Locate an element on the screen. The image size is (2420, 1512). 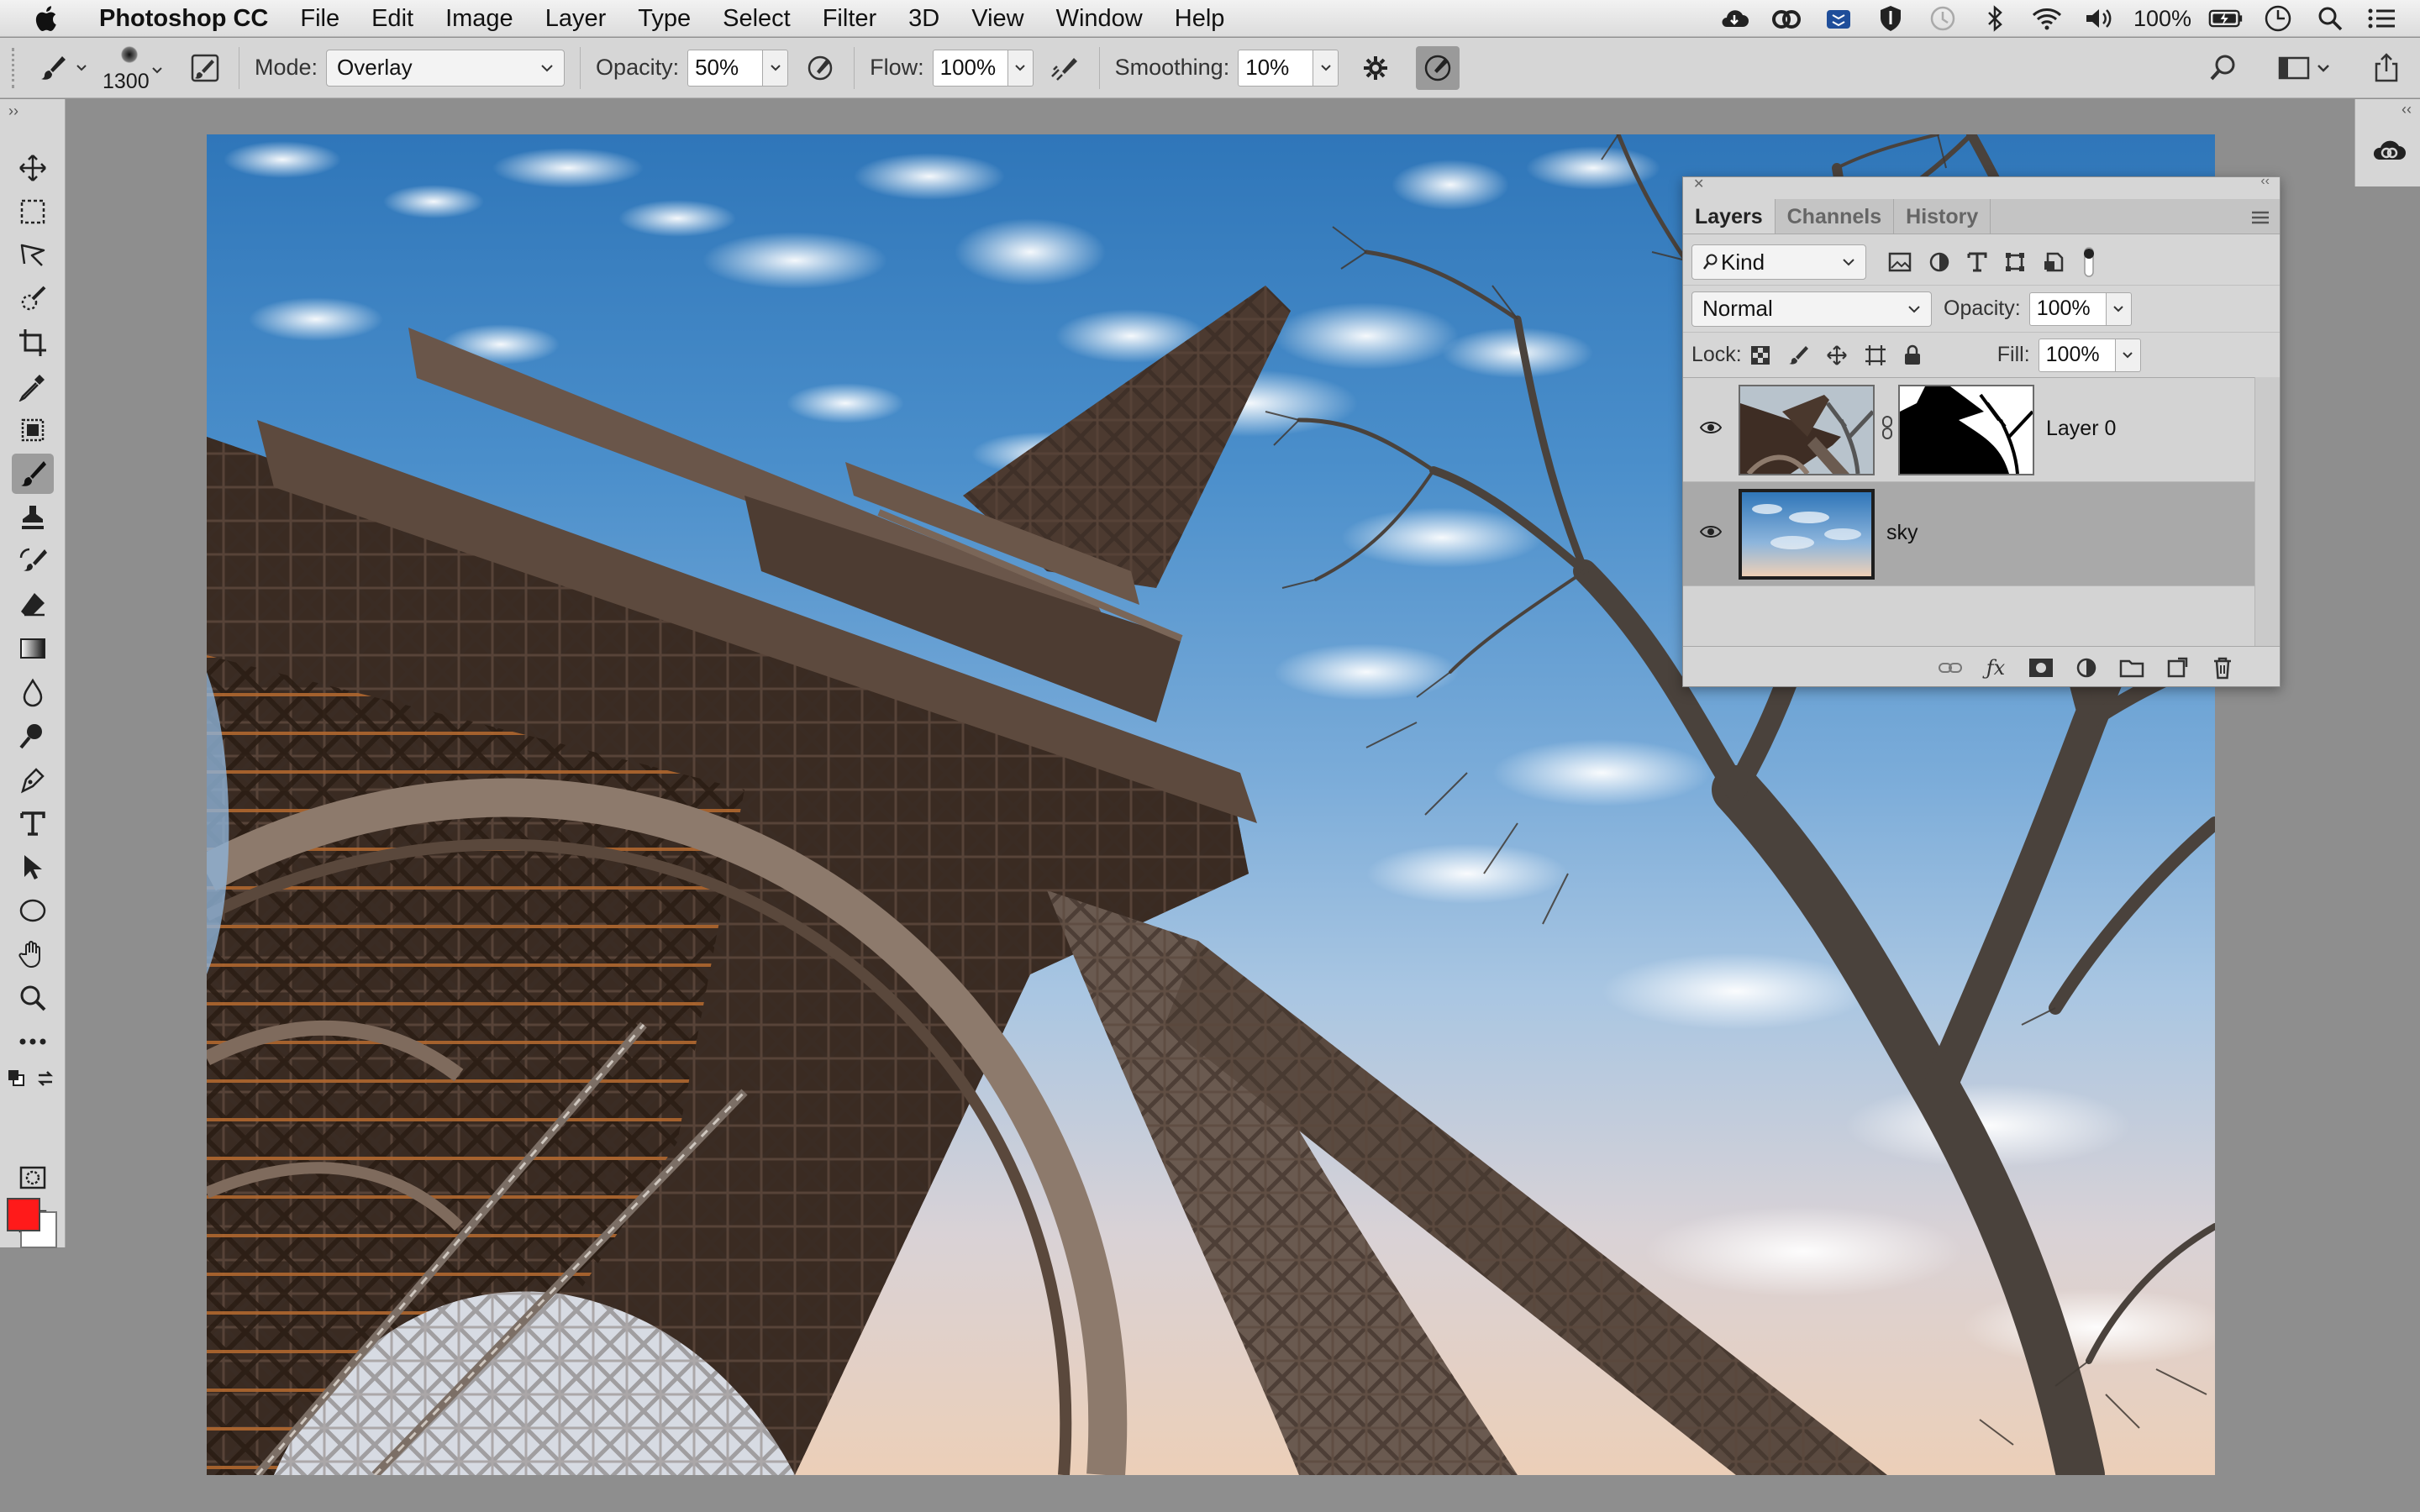
menu-3d: 3D is located at coordinates (924, 18).